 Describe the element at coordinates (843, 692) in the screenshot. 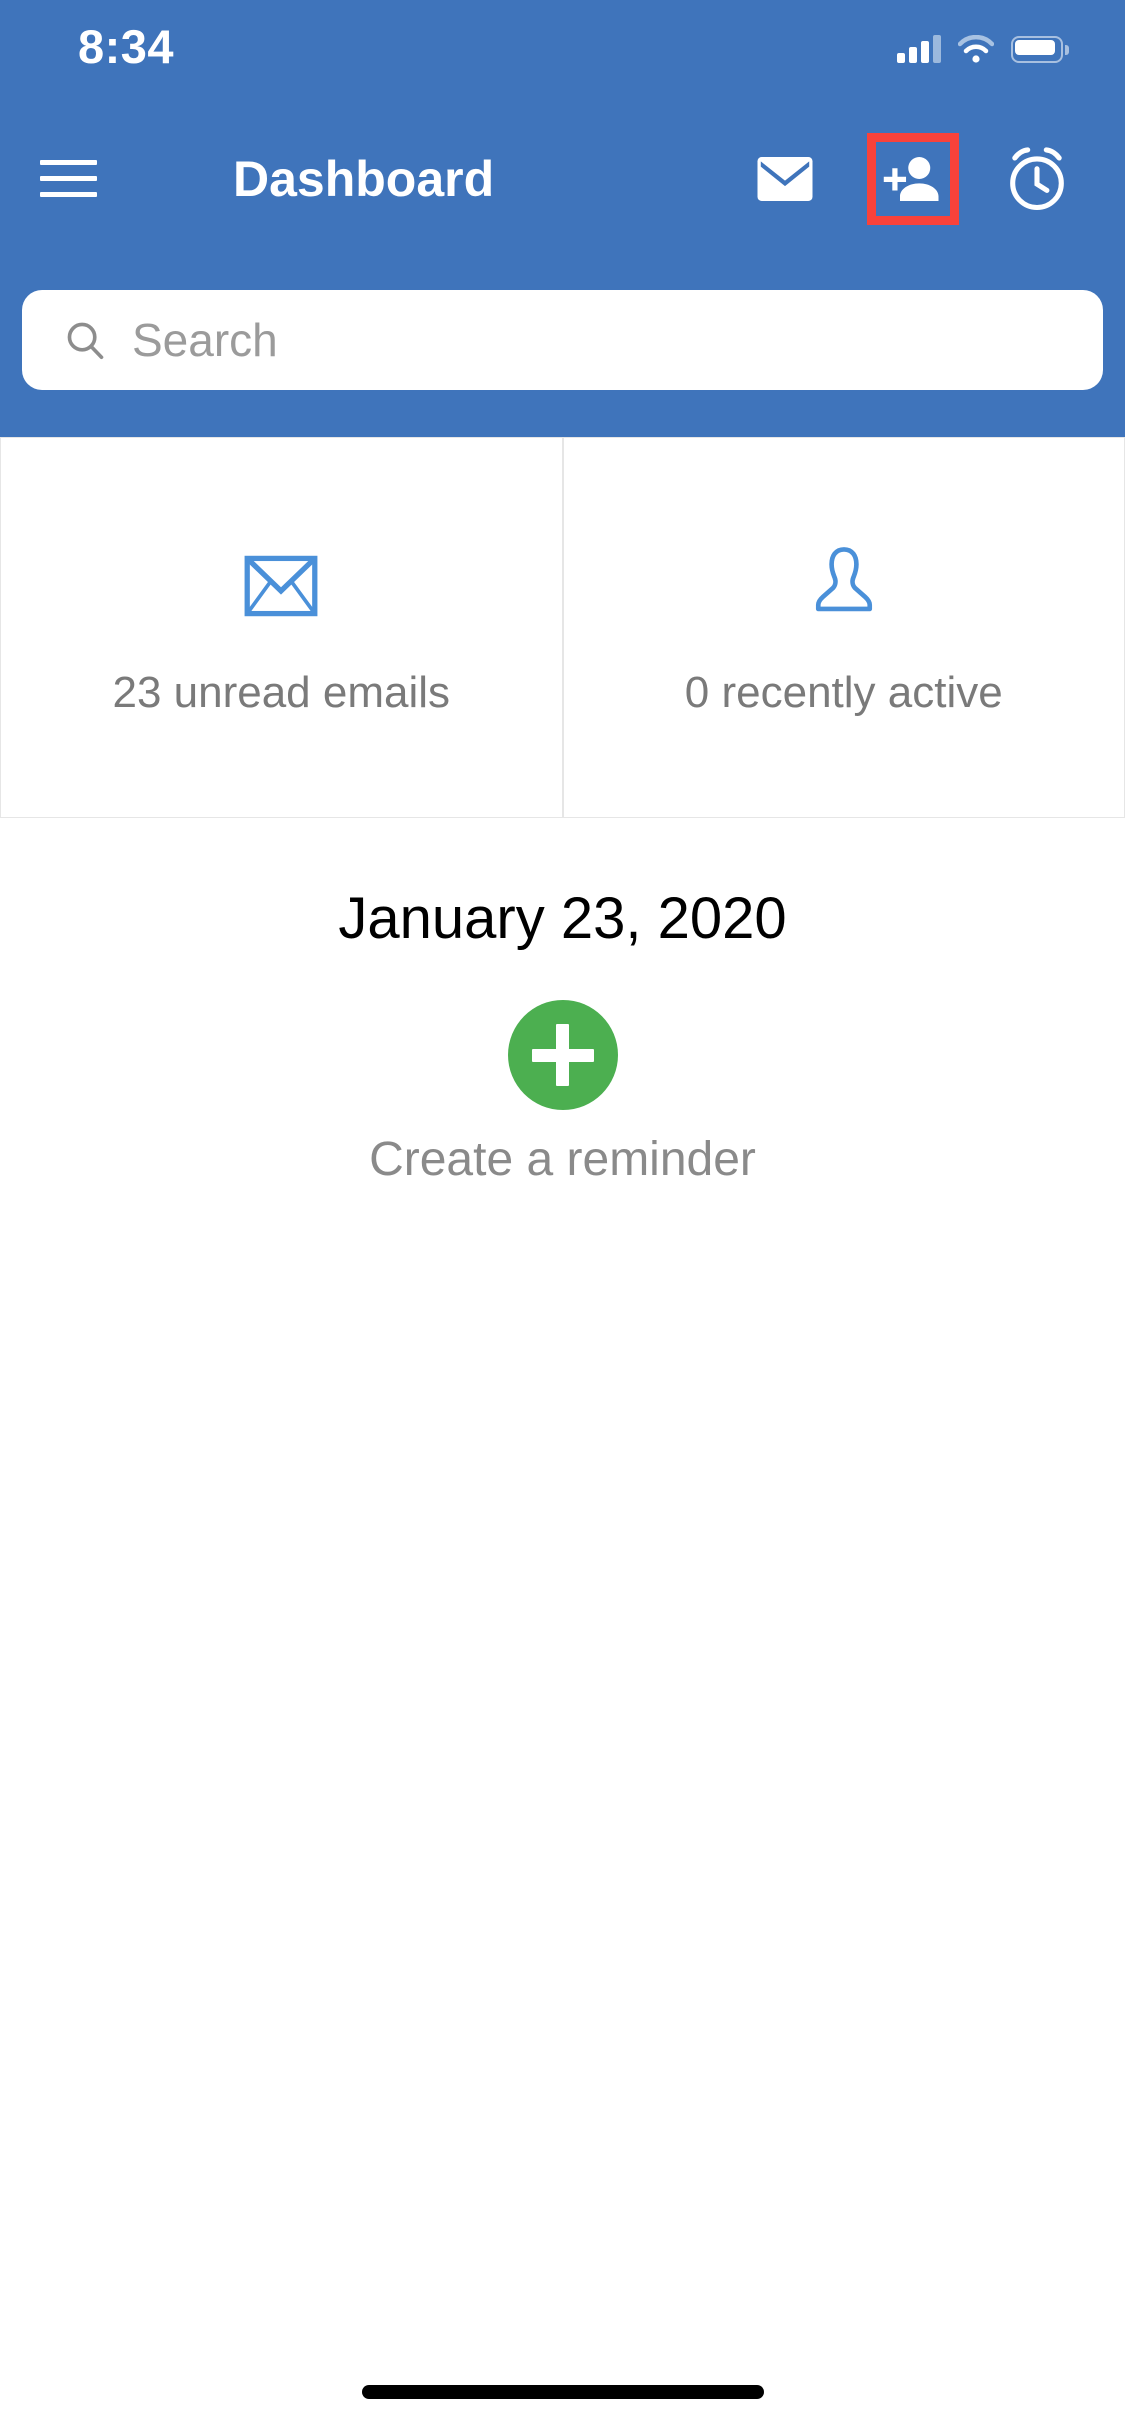

I see `recently-active-label: 0 recently active` at that location.